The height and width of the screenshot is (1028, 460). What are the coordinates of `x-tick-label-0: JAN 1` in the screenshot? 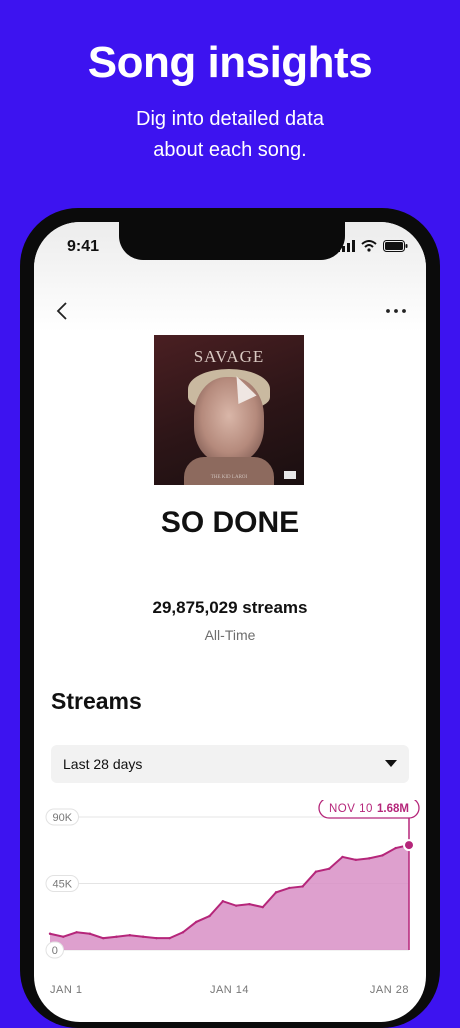 It's located at (66, 990).